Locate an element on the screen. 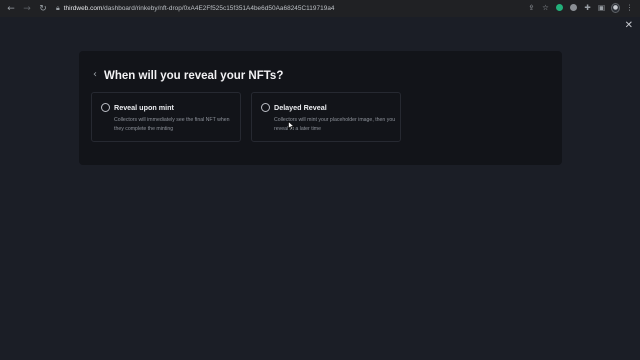  option-title: Reveal upon mint is located at coordinates (144, 107).